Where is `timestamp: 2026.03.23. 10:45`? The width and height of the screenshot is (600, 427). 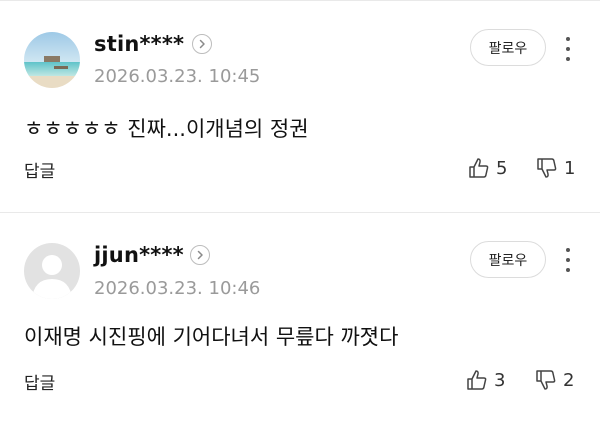 timestamp: 2026.03.23. 10:45 is located at coordinates (177, 76).